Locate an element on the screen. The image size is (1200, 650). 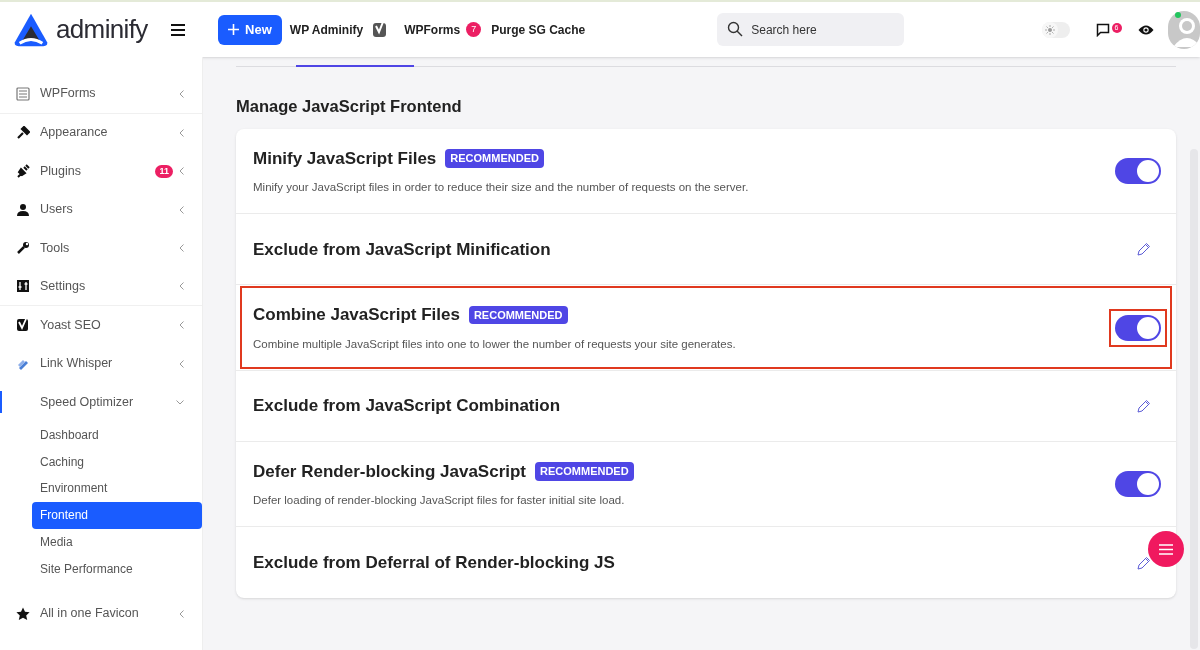
sidebar-item: Speed Optimizer is located at coordinates (101, 402).